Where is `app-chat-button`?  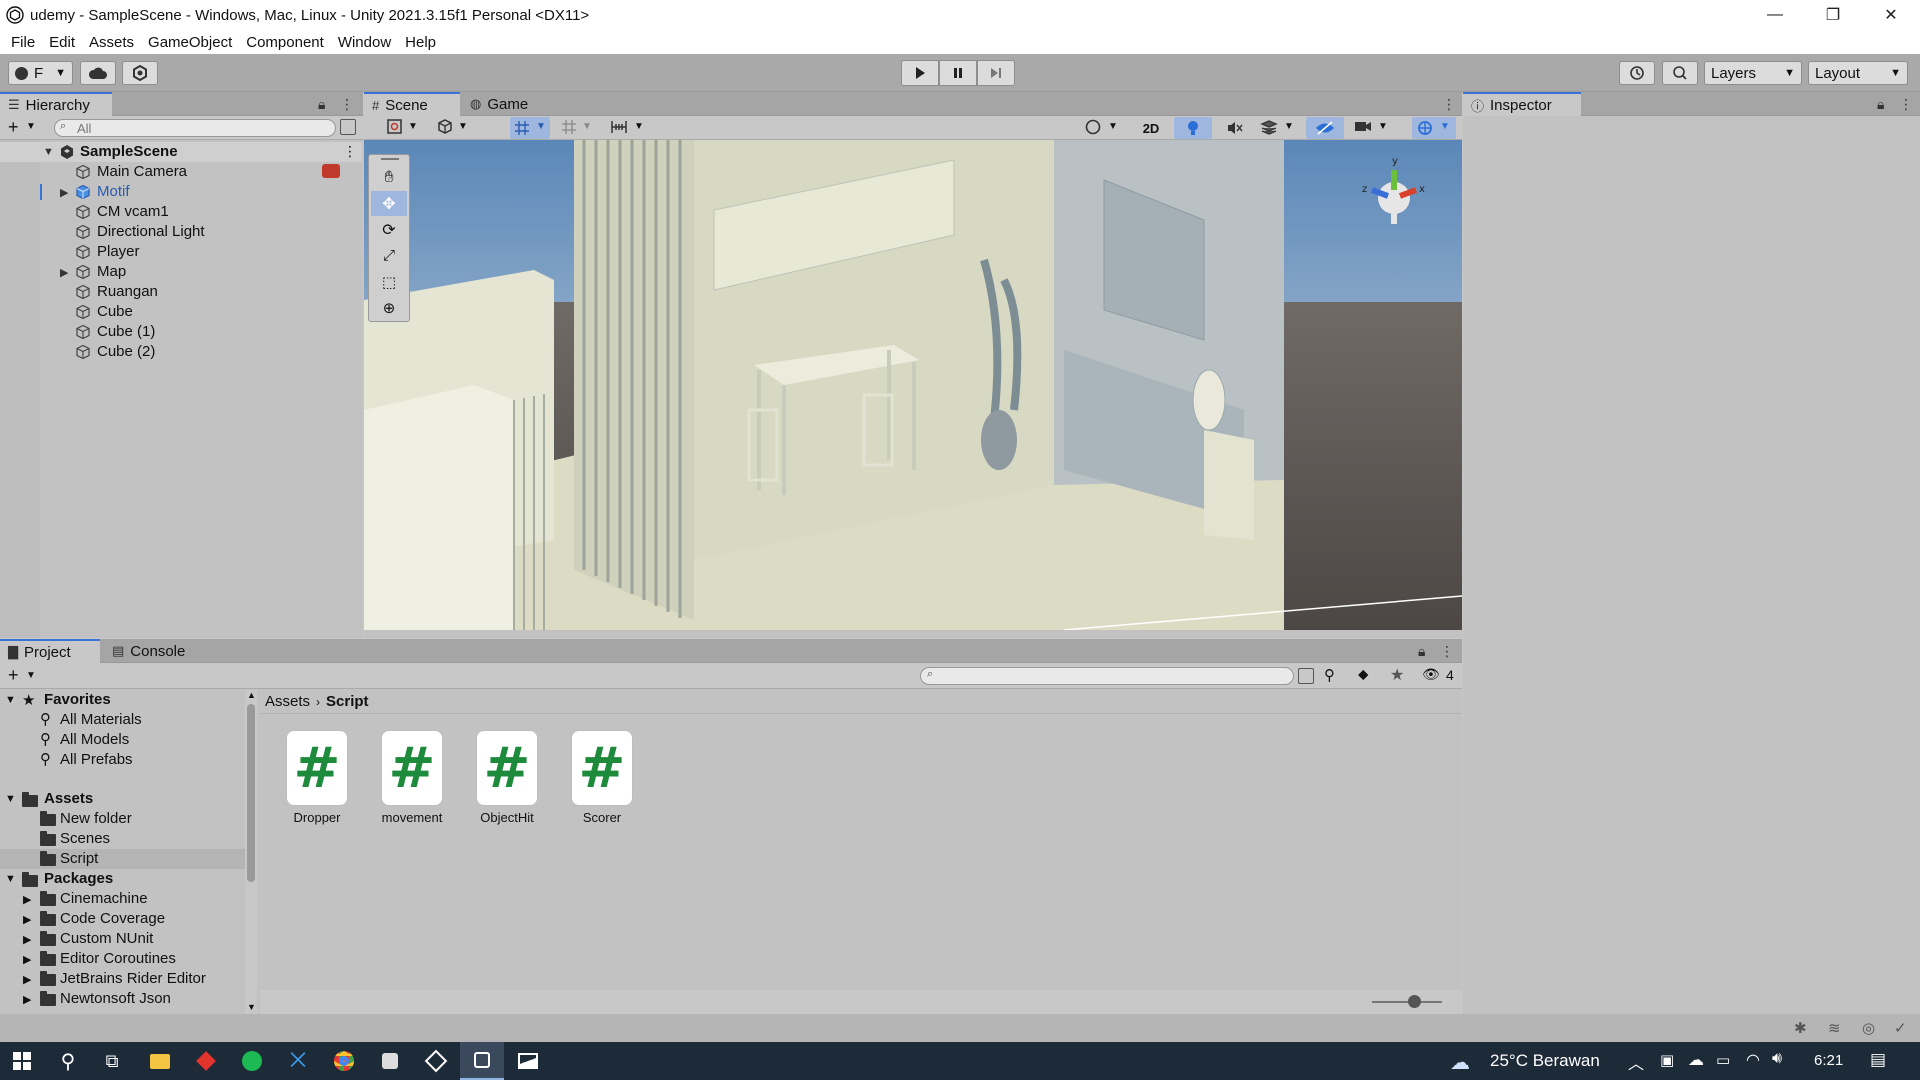
app-chat-button is located at coordinates (390, 1061).